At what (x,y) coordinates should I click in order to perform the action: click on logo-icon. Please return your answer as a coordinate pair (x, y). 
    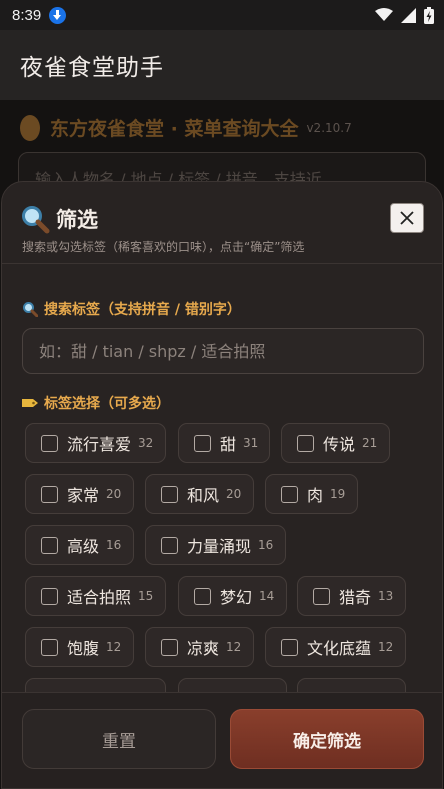
    Looking at the image, I should click on (30, 127).